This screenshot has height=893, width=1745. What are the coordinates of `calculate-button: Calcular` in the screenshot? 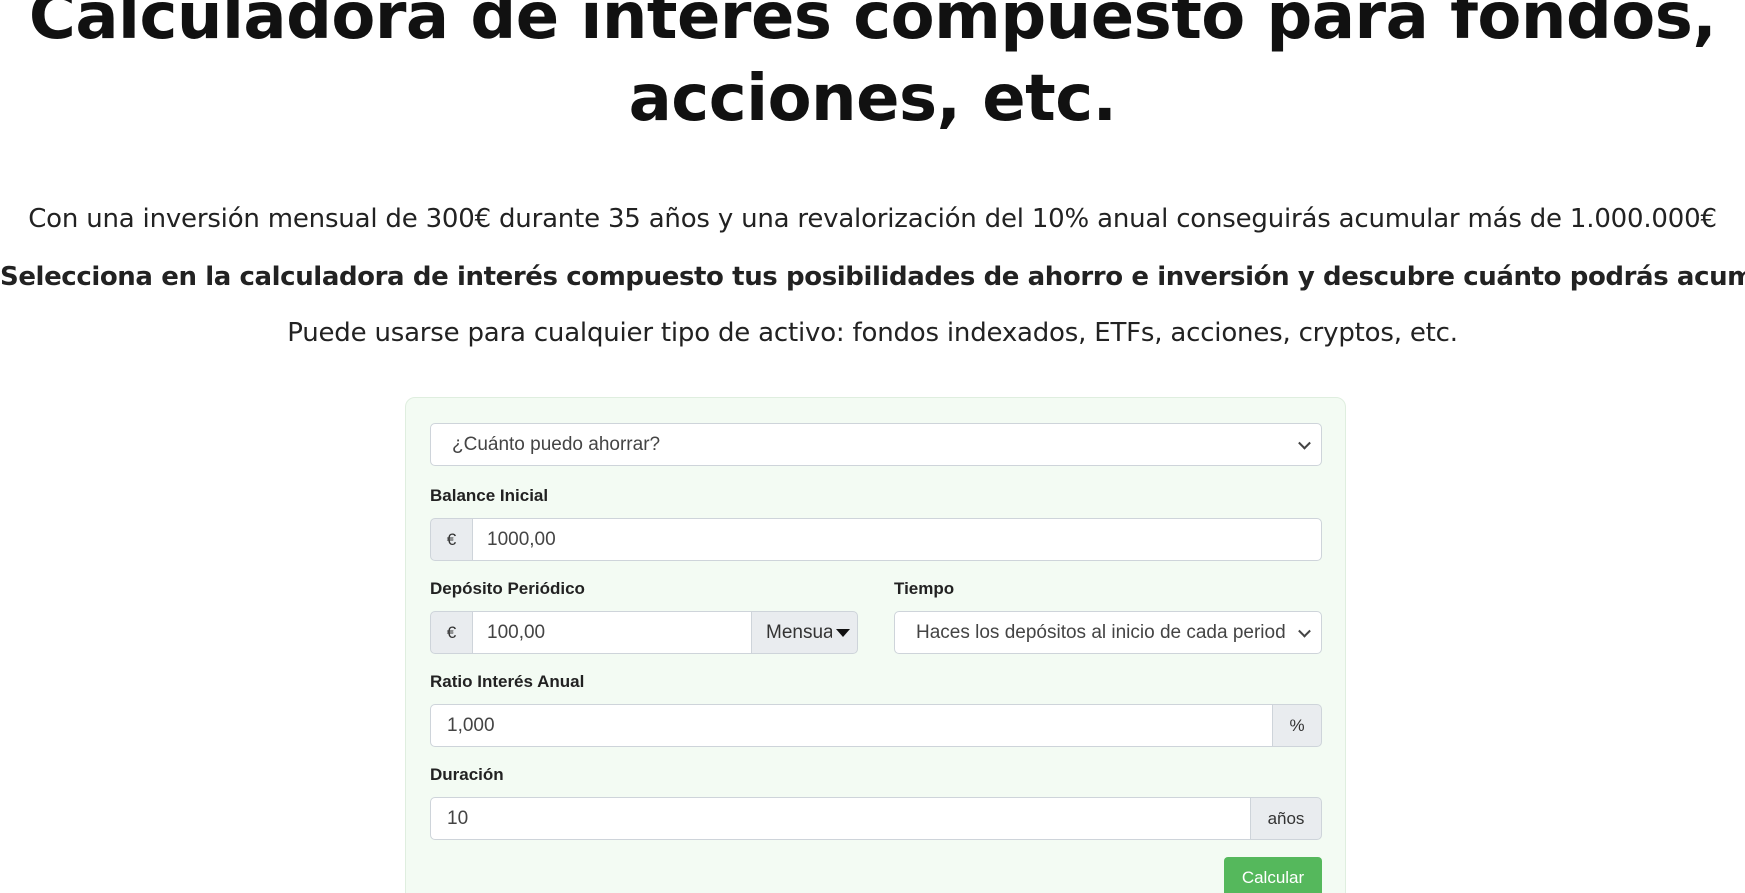 It's located at (1273, 875).